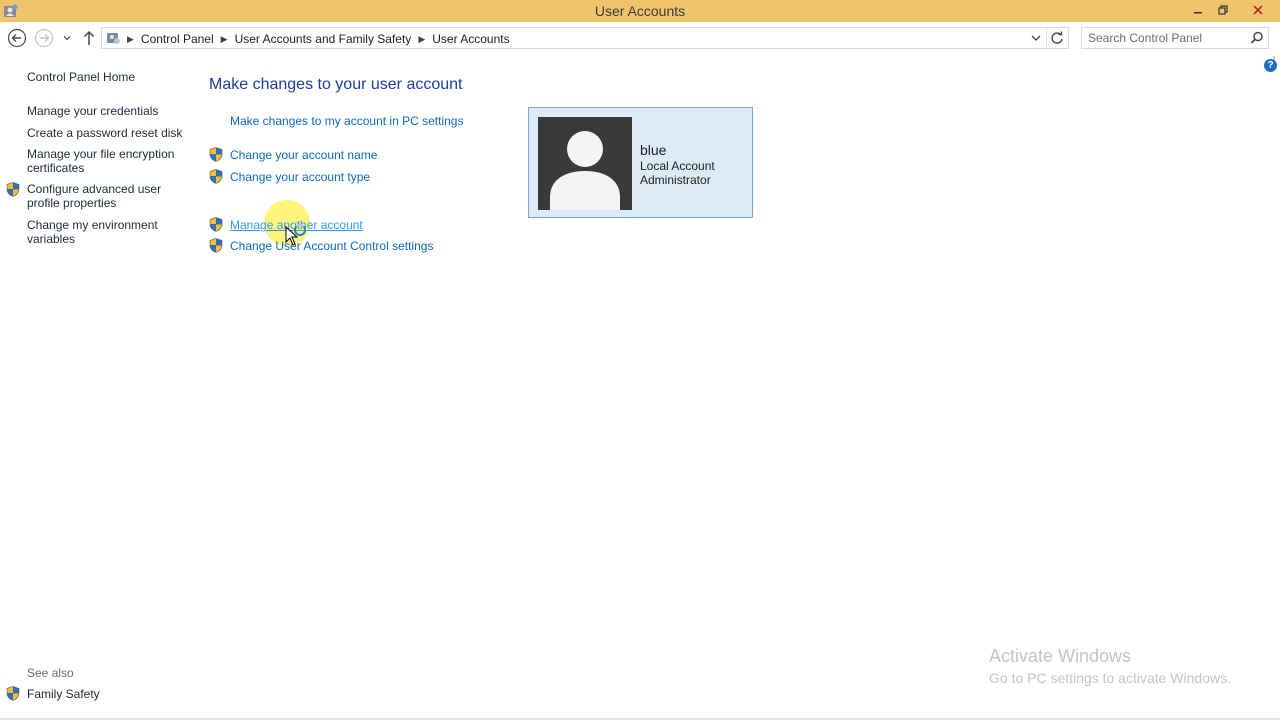 Image resolution: width=1280 pixels, height=720 pixels. What do you see at coordinates (470, 39) in the screenshot?
I see `breadcrumb-user-accounts: User Accounts` at bounding box center [470, 39].